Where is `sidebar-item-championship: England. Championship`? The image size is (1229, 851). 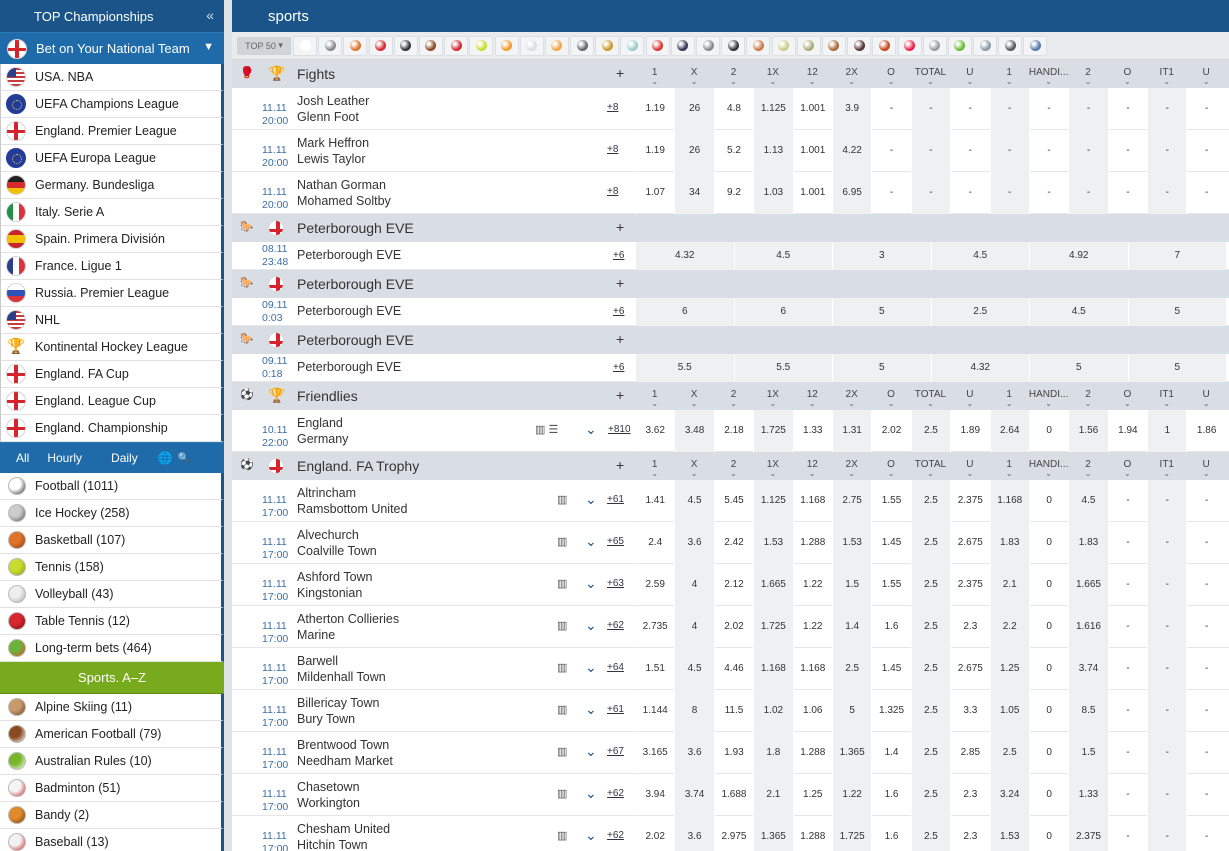
sidebar-item-championship: England. Championship is located at coordinates (112, 428).